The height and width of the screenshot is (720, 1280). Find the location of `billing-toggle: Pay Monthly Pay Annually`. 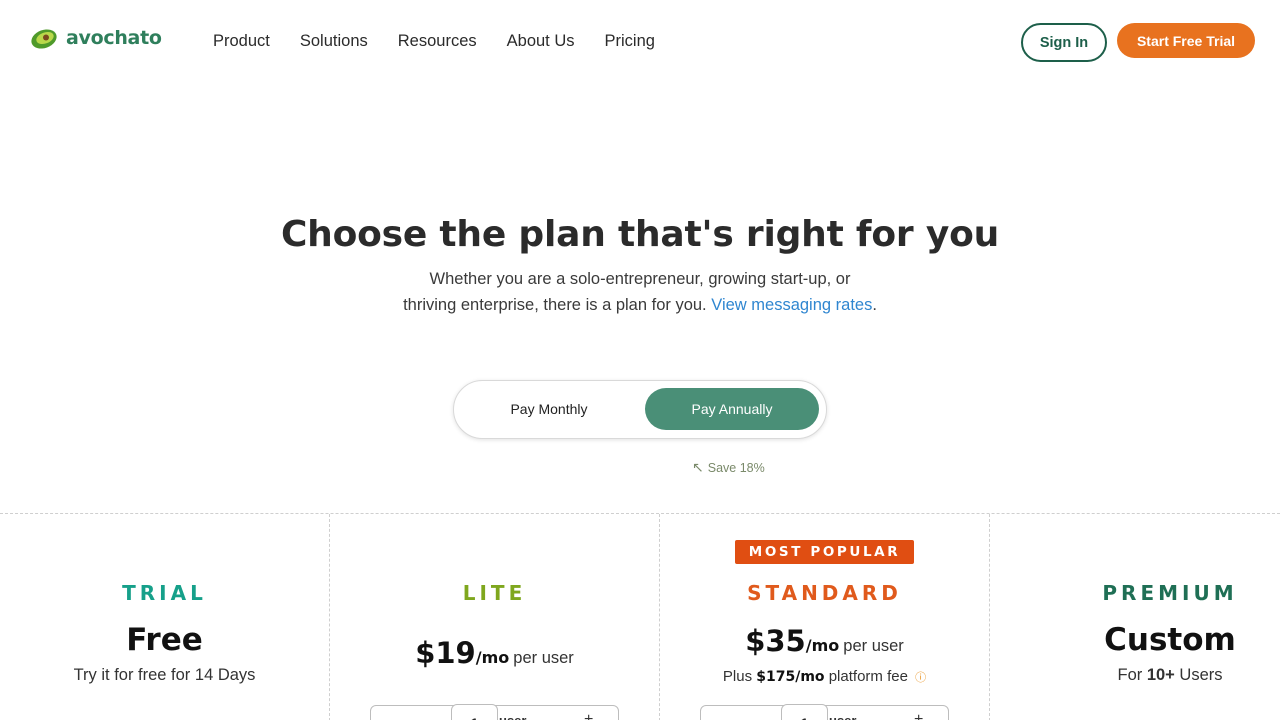

billing-toggle: Pay Monthly Pay Annually is located at coordinates (640, 409).